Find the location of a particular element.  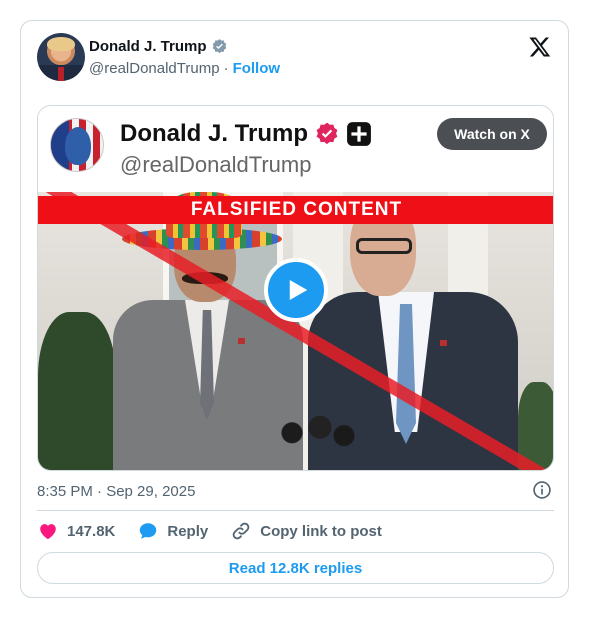

action-bar: 147.8K Reply Copy link to post is located at coordinates (220, 531).